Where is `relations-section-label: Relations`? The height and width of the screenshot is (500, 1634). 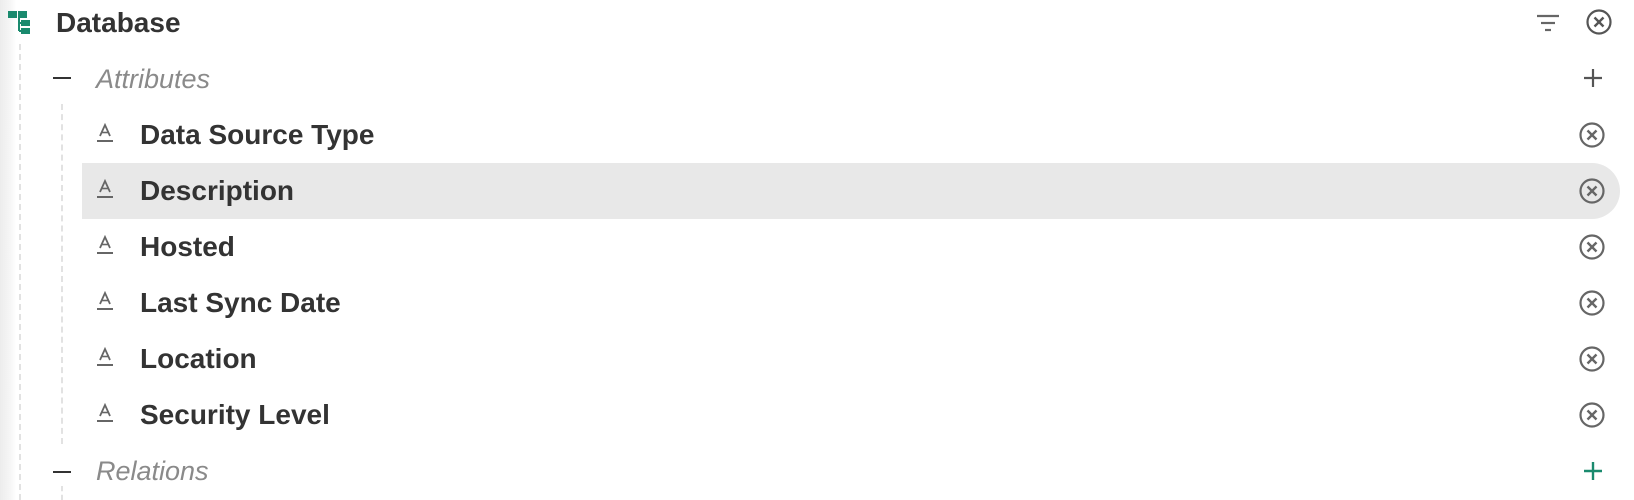 relations-section-label: Relations is located at coordinates (152, 471).